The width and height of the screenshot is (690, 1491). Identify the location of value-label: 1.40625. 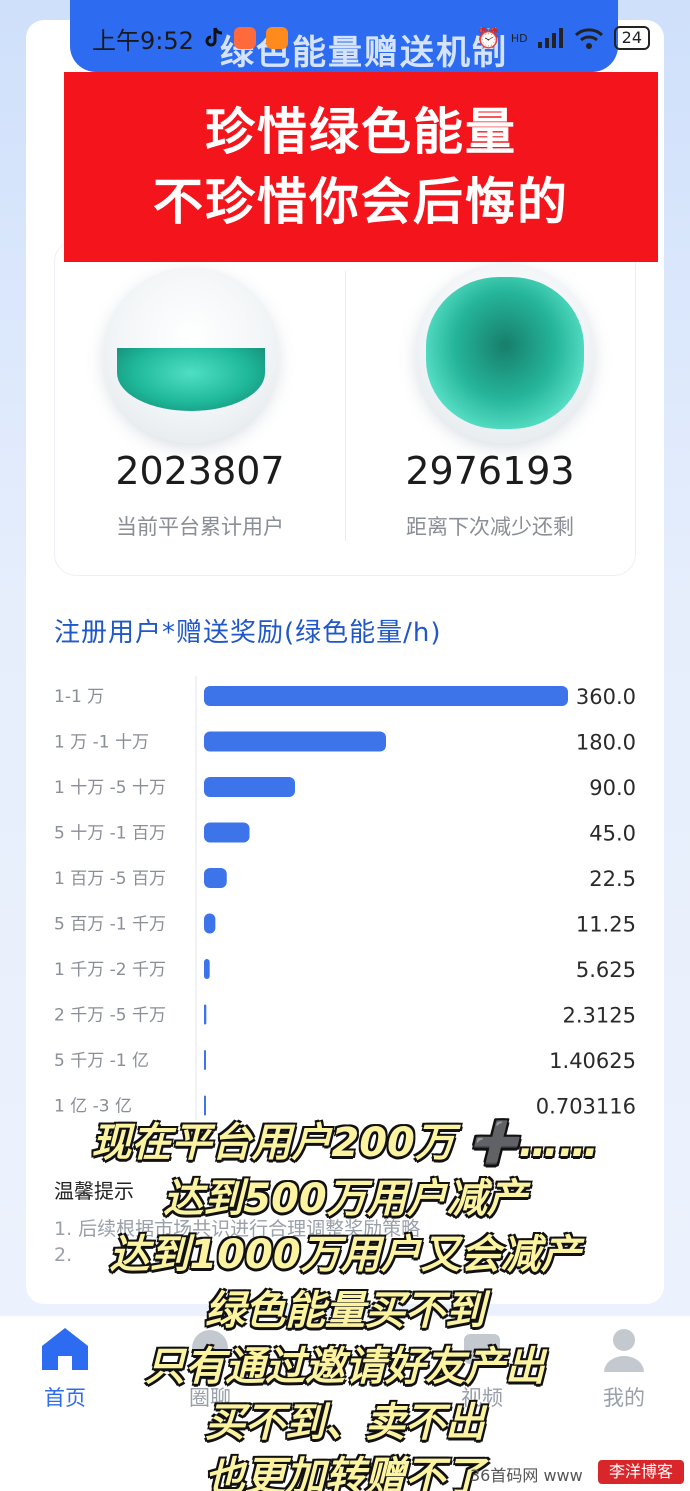
(592, 1061).